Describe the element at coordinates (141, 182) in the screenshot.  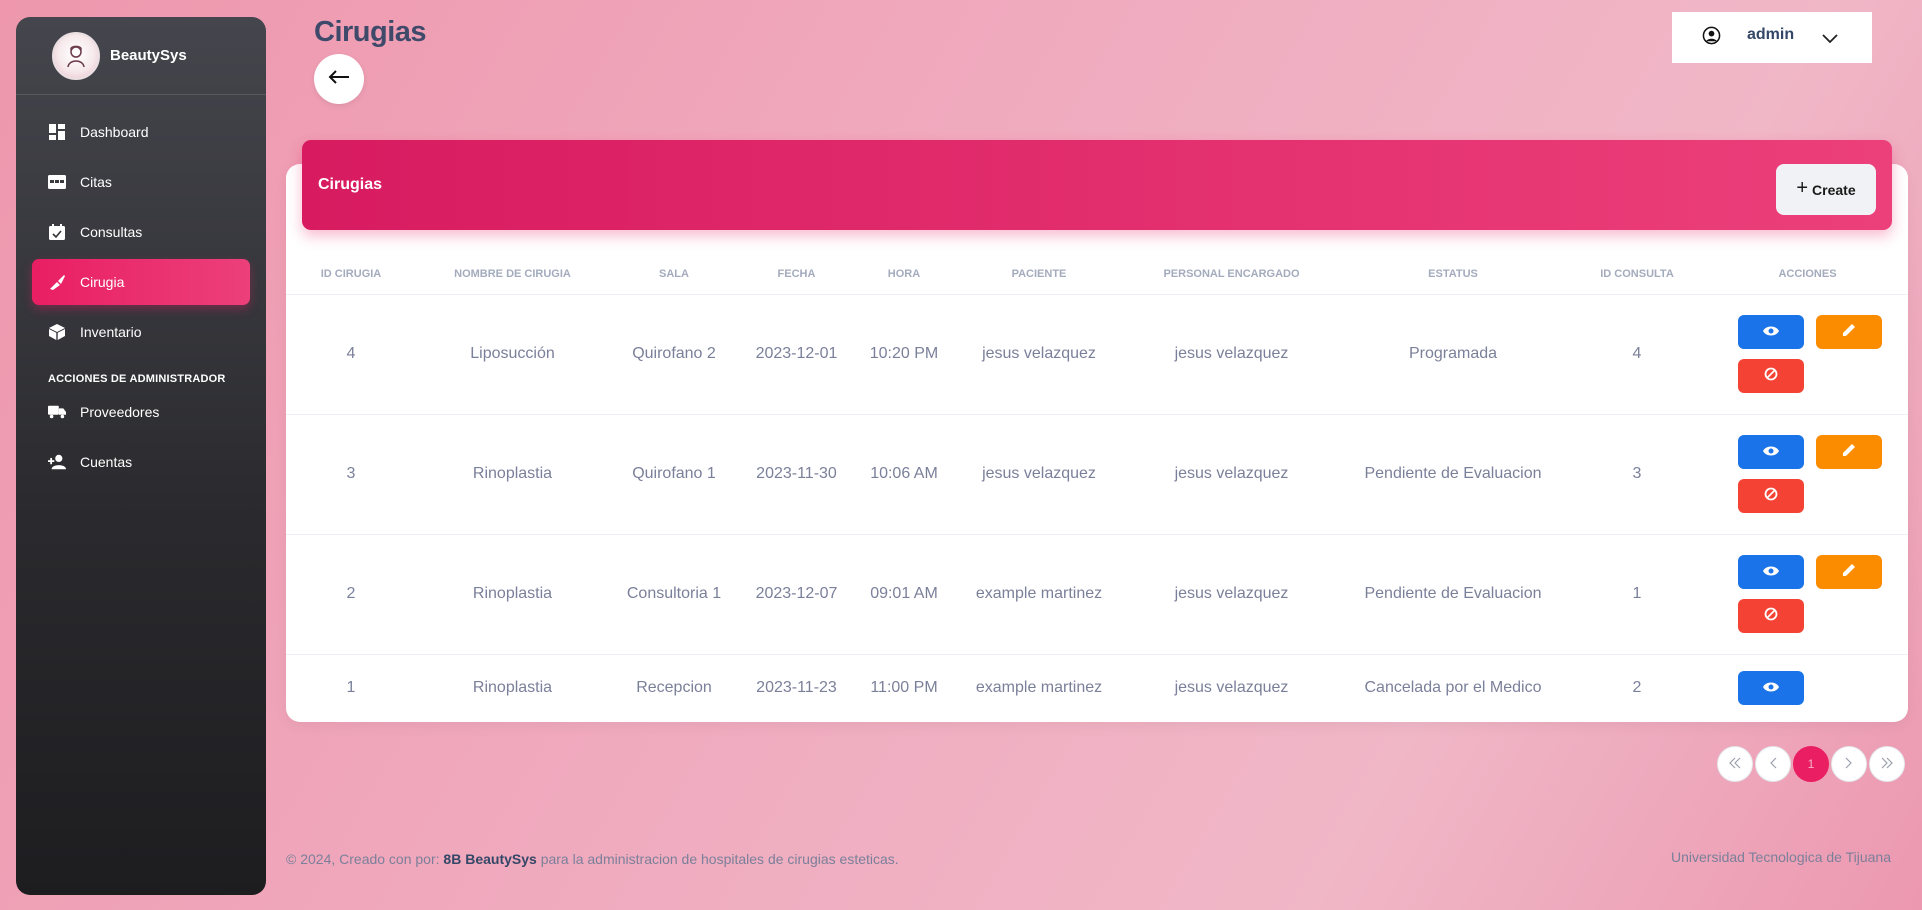
I see `sidebar-item-citas: Citas` at that location.